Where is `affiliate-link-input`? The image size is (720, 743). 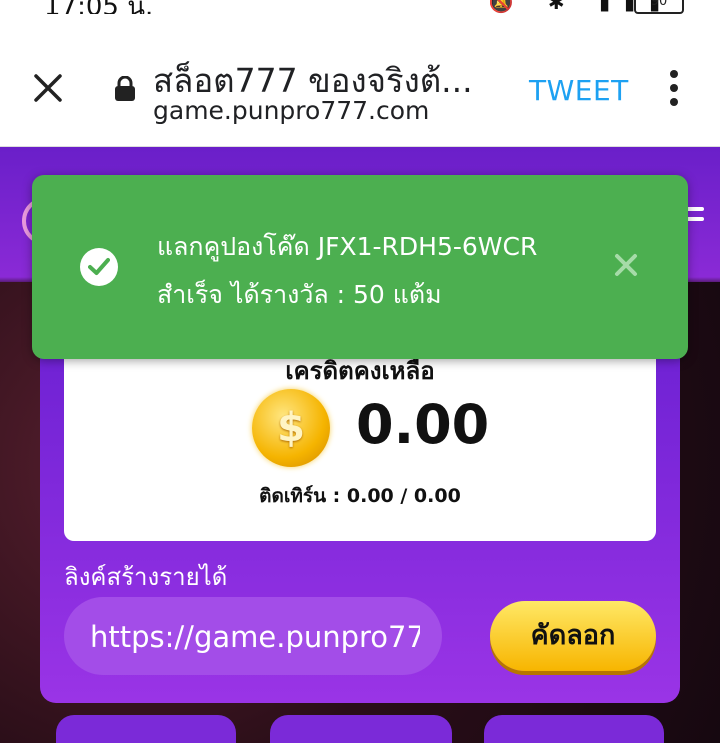 affiliate-link-input is located at coordinates (255, 636).